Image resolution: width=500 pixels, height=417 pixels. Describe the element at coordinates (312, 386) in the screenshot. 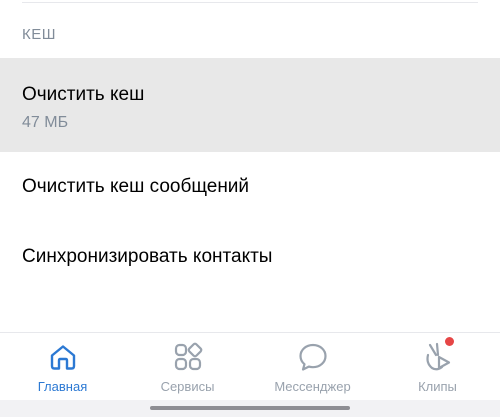

I see `tab-messenger-label: Мессенджер` at that location.